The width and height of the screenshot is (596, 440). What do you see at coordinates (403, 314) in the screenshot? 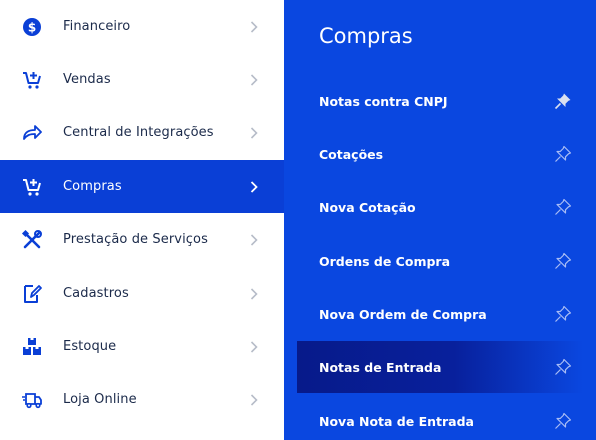
I see `submenu-item-label: Nova Ordem de Compra` at bounding box center [403, 314].